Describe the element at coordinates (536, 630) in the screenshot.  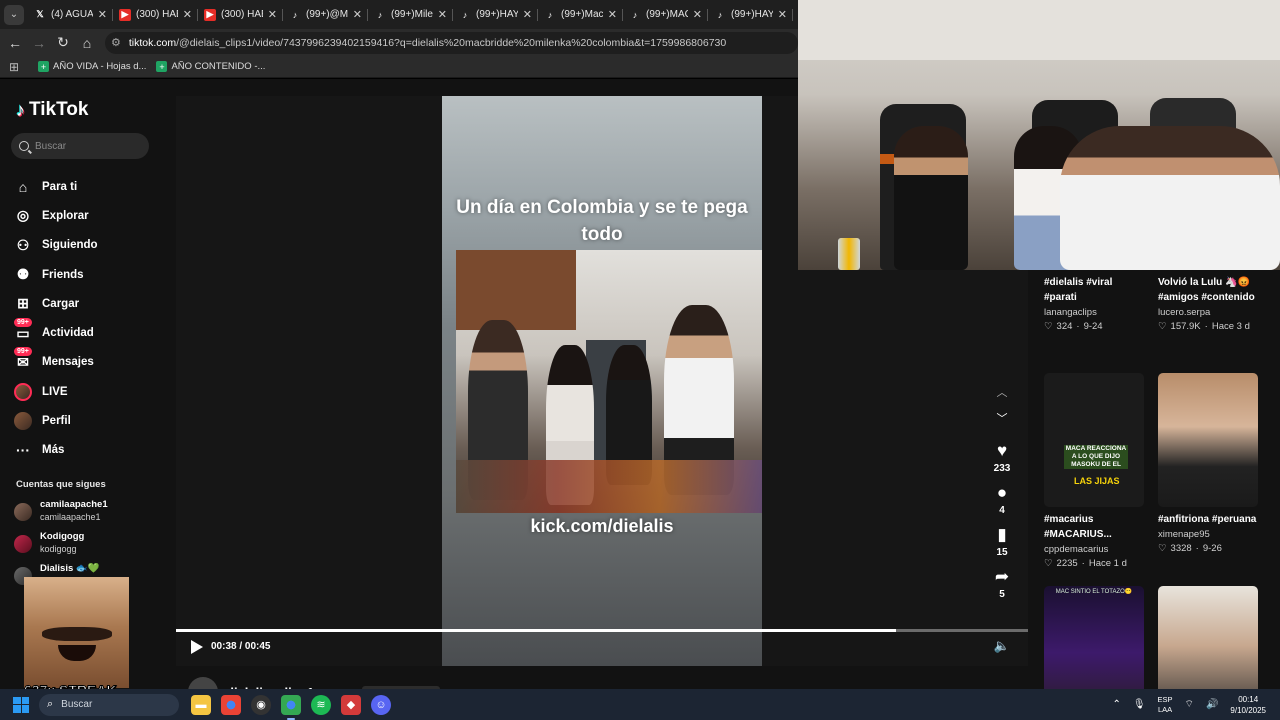
I see `progress-fill` at that location.